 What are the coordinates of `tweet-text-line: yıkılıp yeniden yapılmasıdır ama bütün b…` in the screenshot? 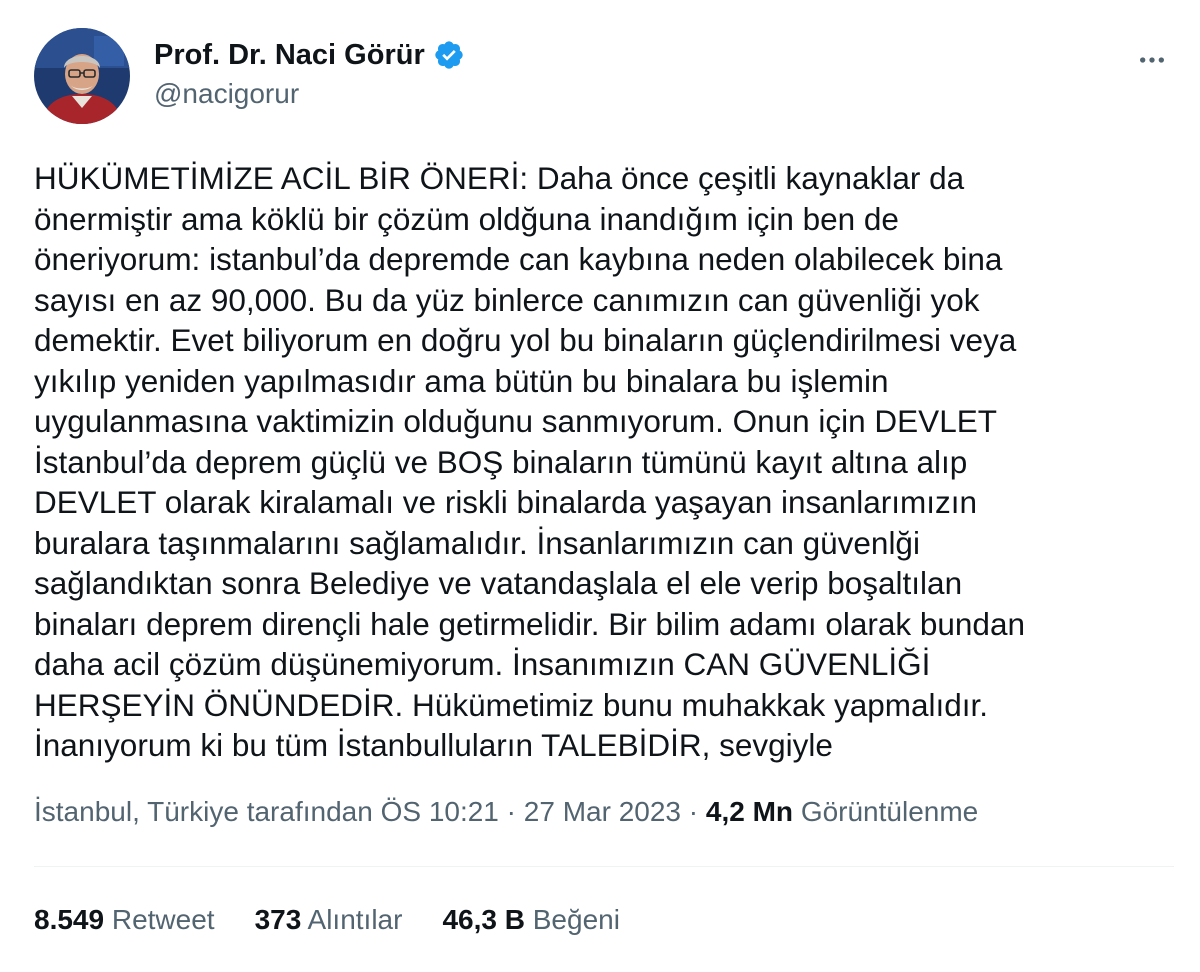 It's located at (461, 380).